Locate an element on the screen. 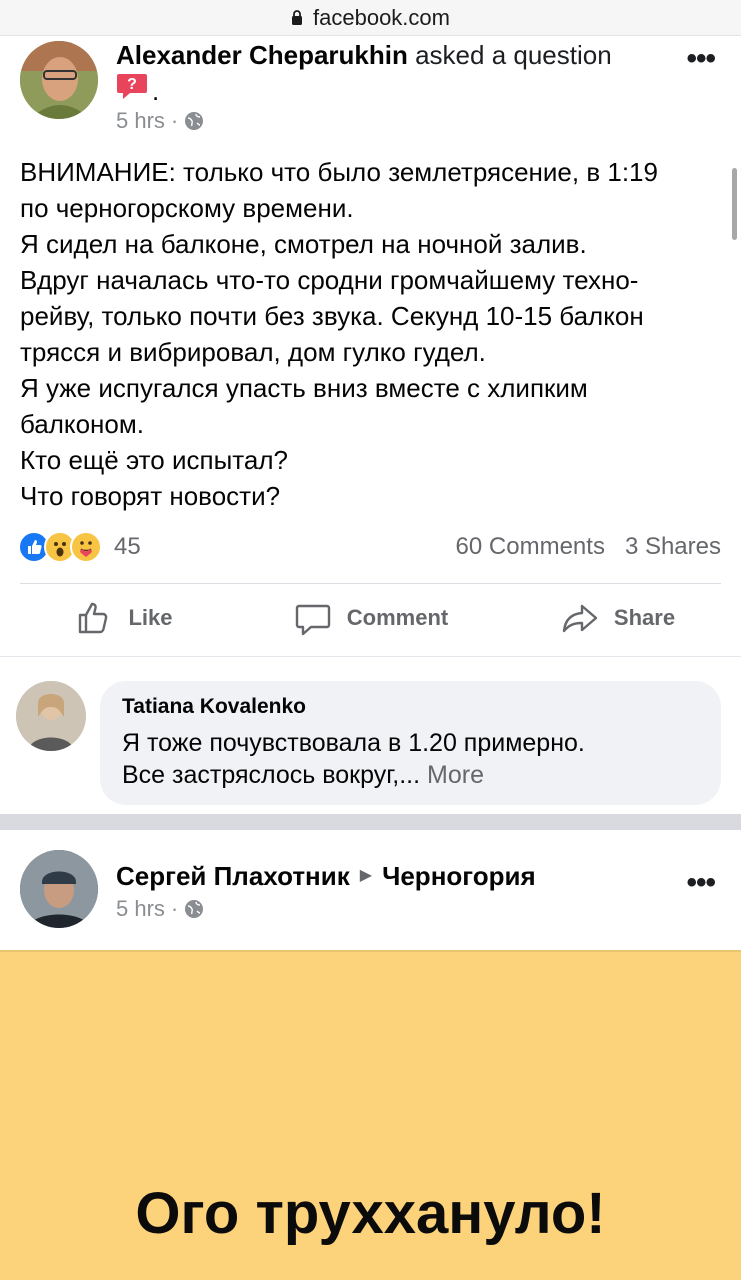 The image size is (741, 1280). feed-separator is located at coordinates (370, 822).